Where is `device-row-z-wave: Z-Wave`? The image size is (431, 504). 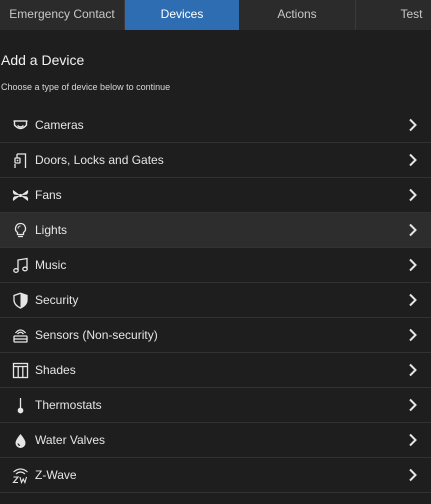
device-row-z-wave: Z-Wave is located at coordinates (215, 475).